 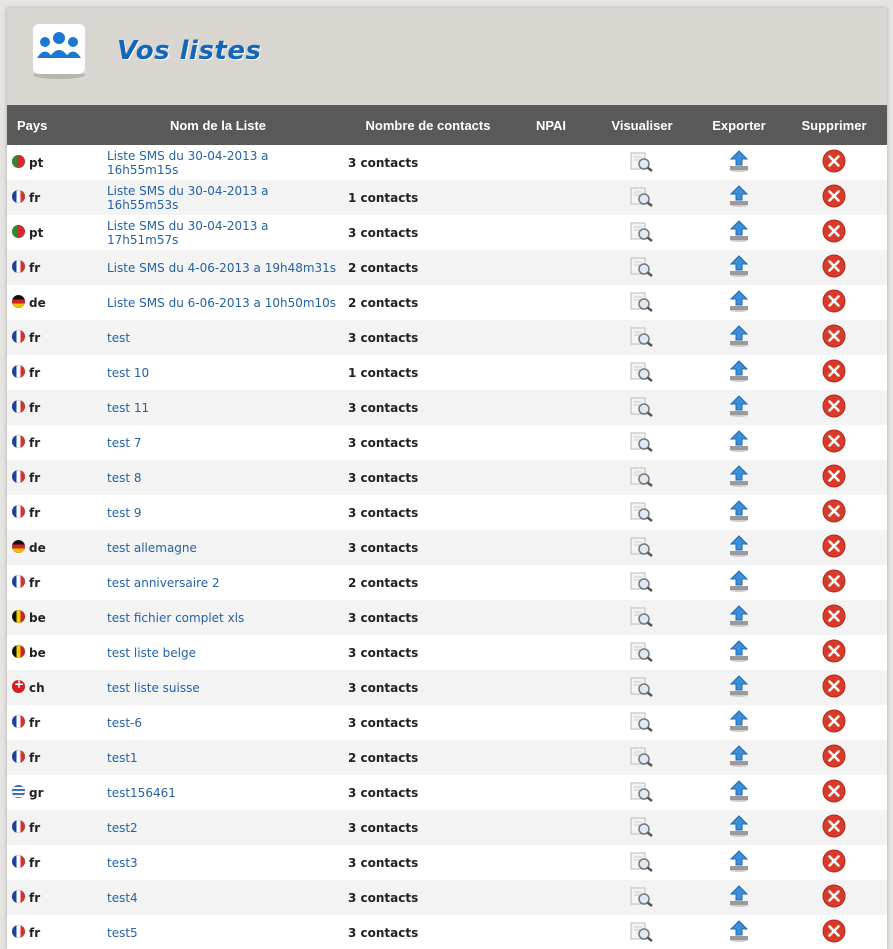 I want to click on column-header-npai: NPAI, so click(x=551, y=125).